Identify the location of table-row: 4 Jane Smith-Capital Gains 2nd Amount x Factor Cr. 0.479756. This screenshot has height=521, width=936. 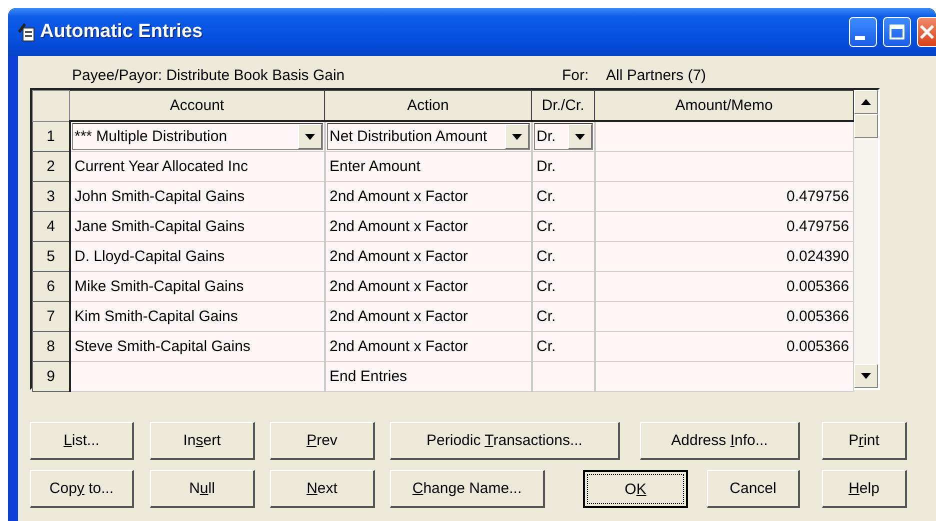
(443, 227).